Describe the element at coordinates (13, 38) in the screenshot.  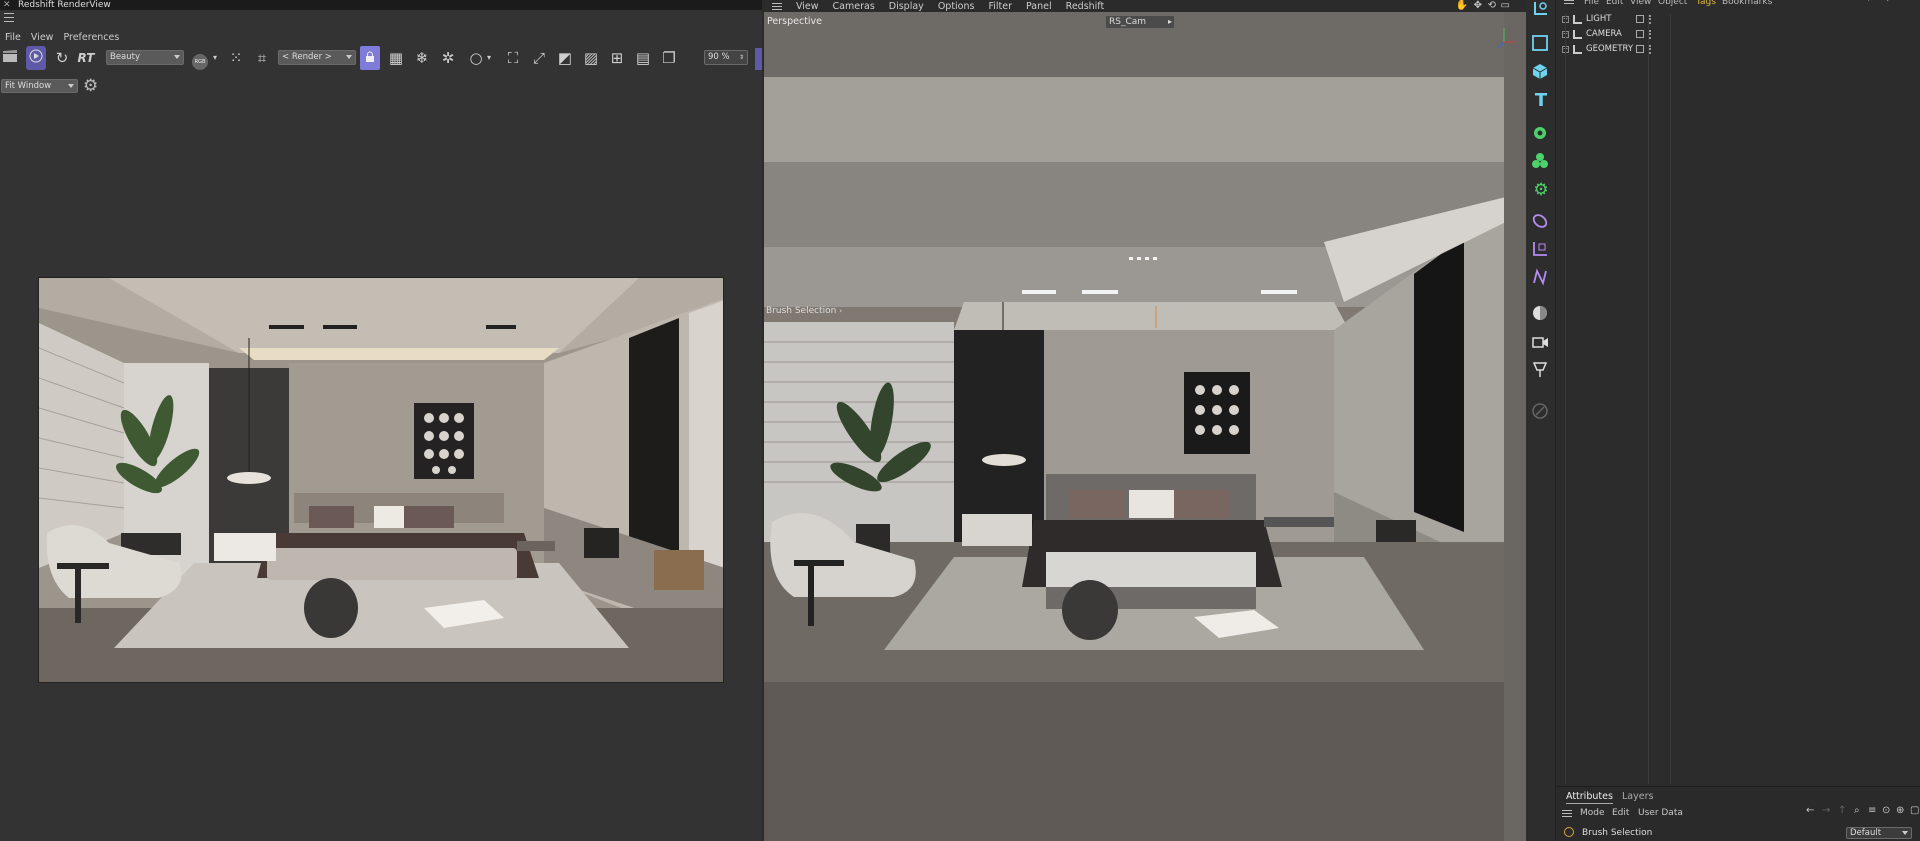
I see `menu-file: File` at that location.